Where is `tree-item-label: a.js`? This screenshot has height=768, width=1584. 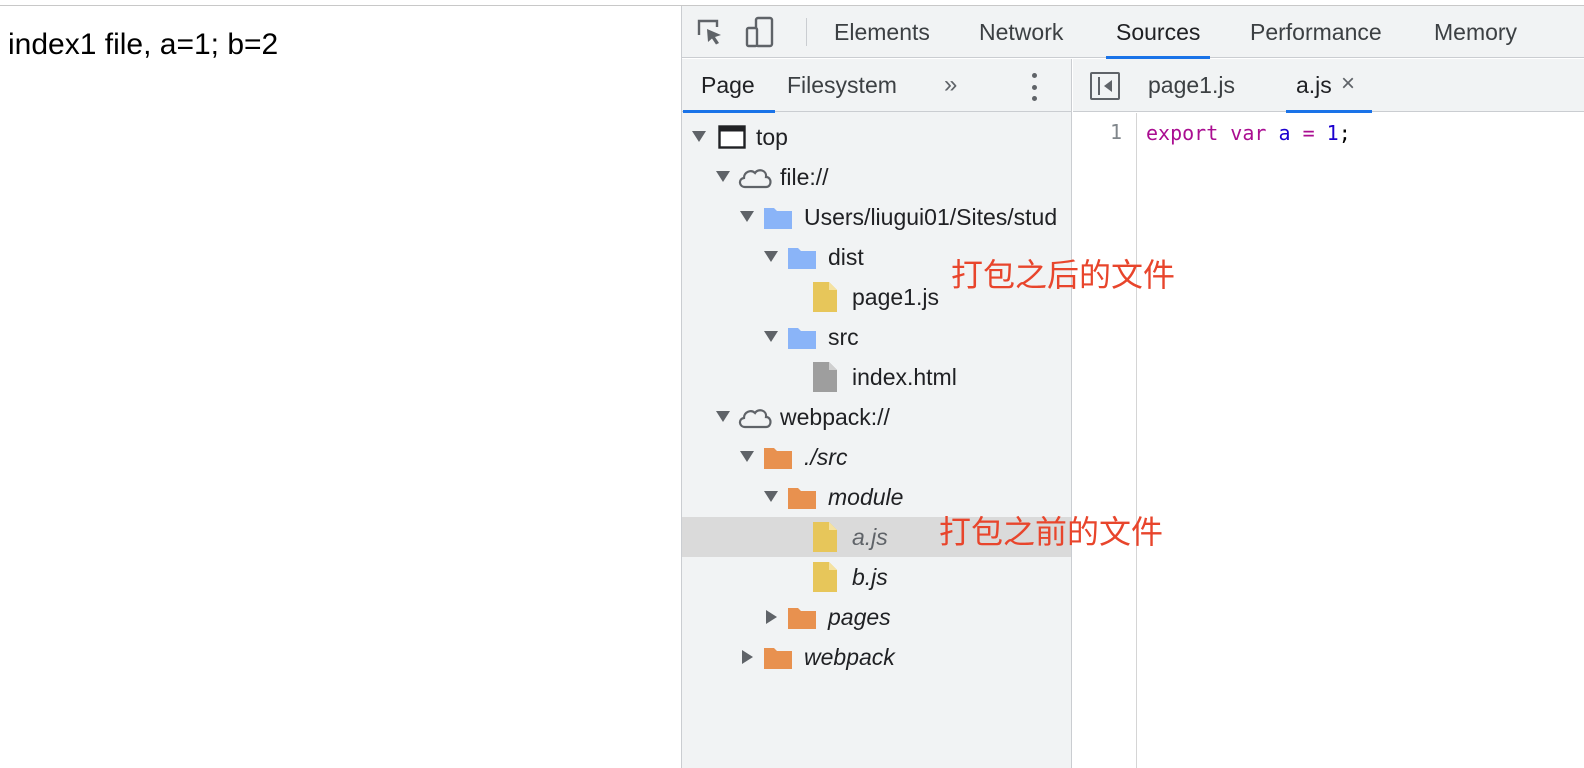 tree-item-label: a.js is located at coordinates (870, 537).